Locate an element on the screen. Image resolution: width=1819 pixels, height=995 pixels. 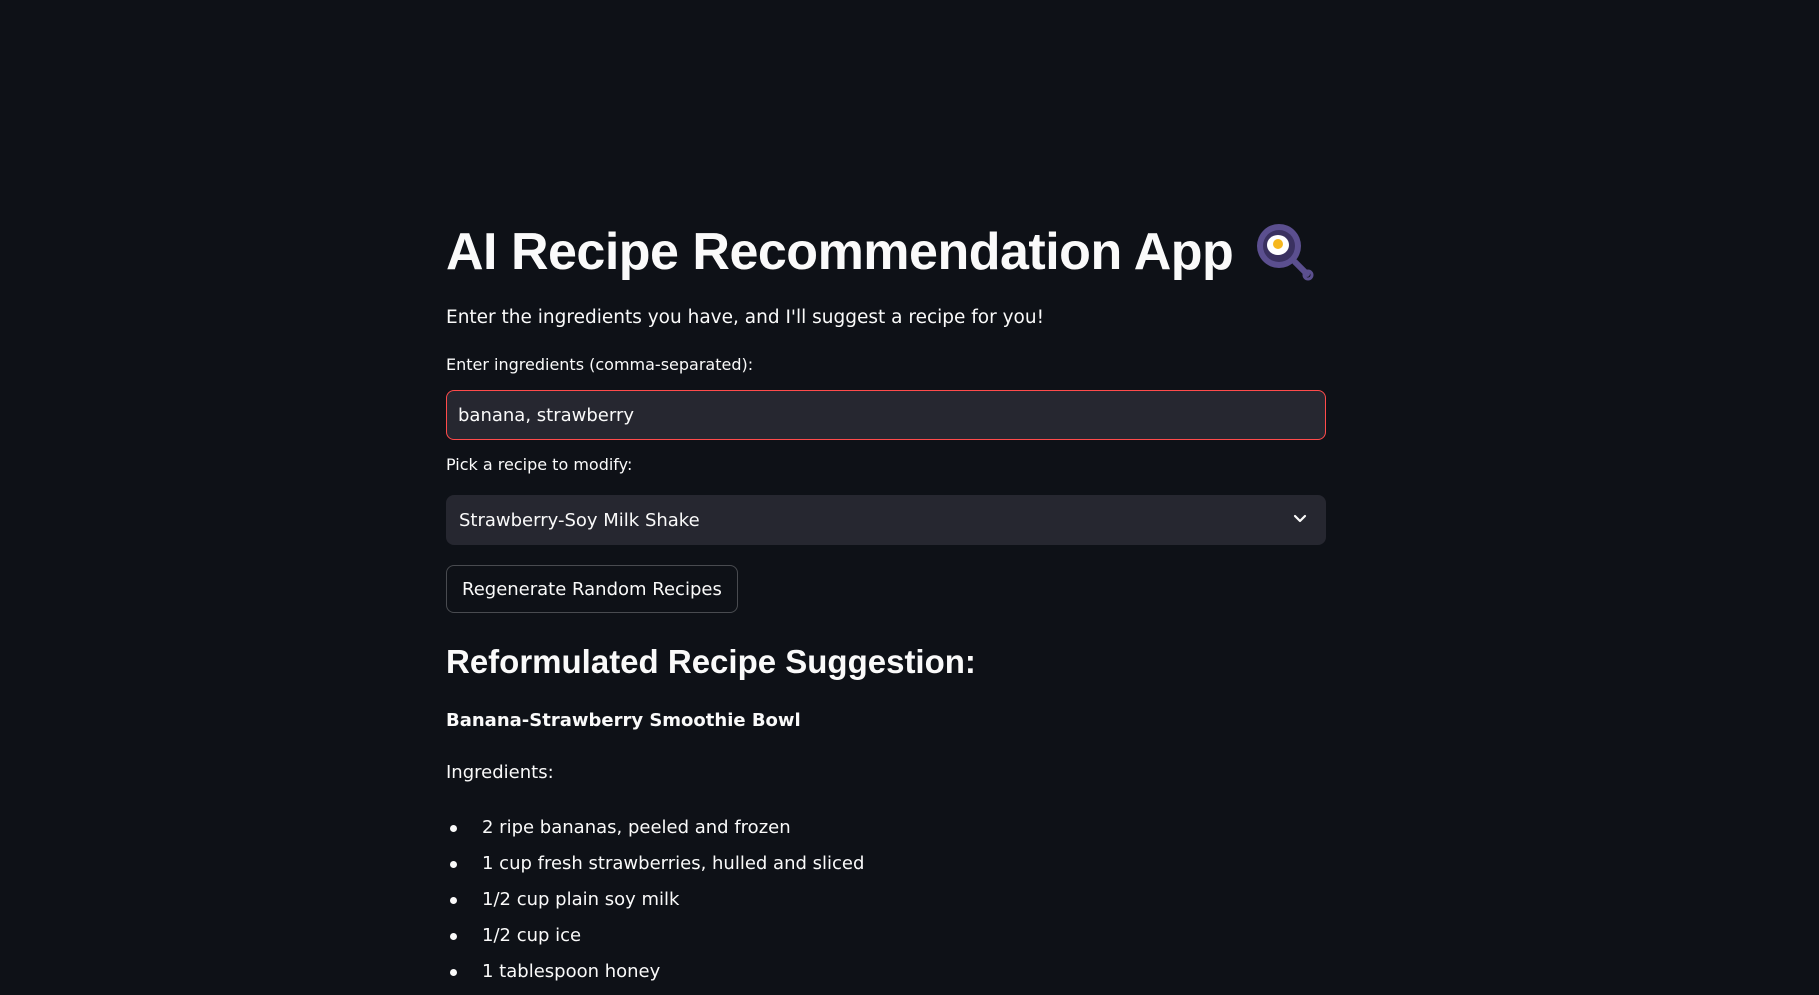
frying-pan-with-egg-icon is located at coordinates (1285, 252).